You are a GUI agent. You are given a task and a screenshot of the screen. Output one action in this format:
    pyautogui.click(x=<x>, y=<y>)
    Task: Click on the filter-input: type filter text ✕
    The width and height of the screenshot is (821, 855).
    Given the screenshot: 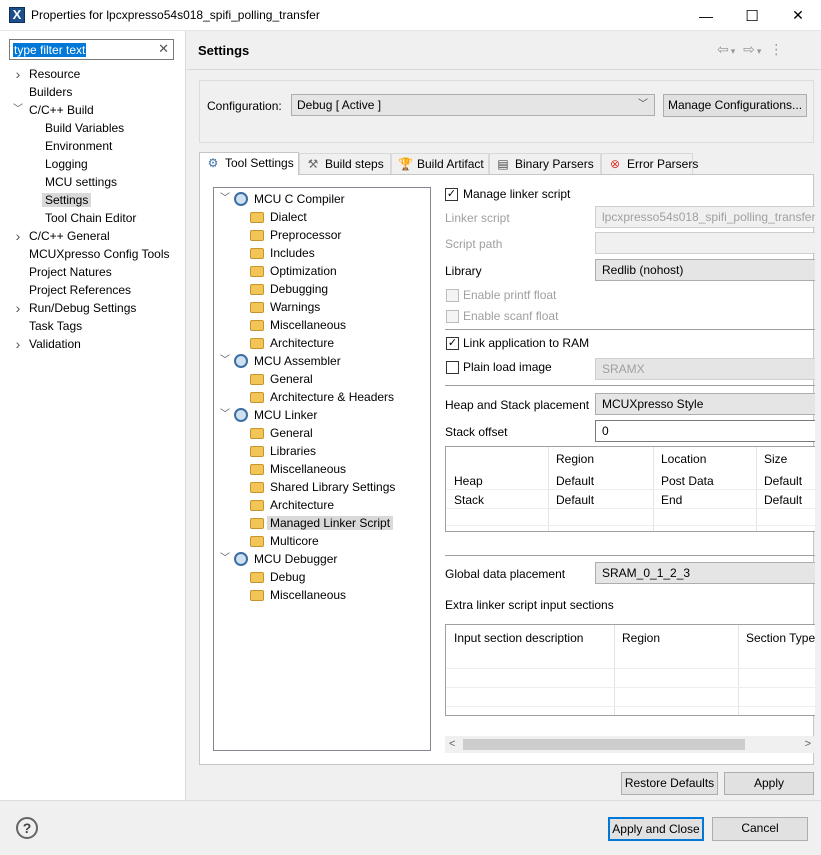 What is the action you would take?
    pyautogui.click(x=91, y=49)
    